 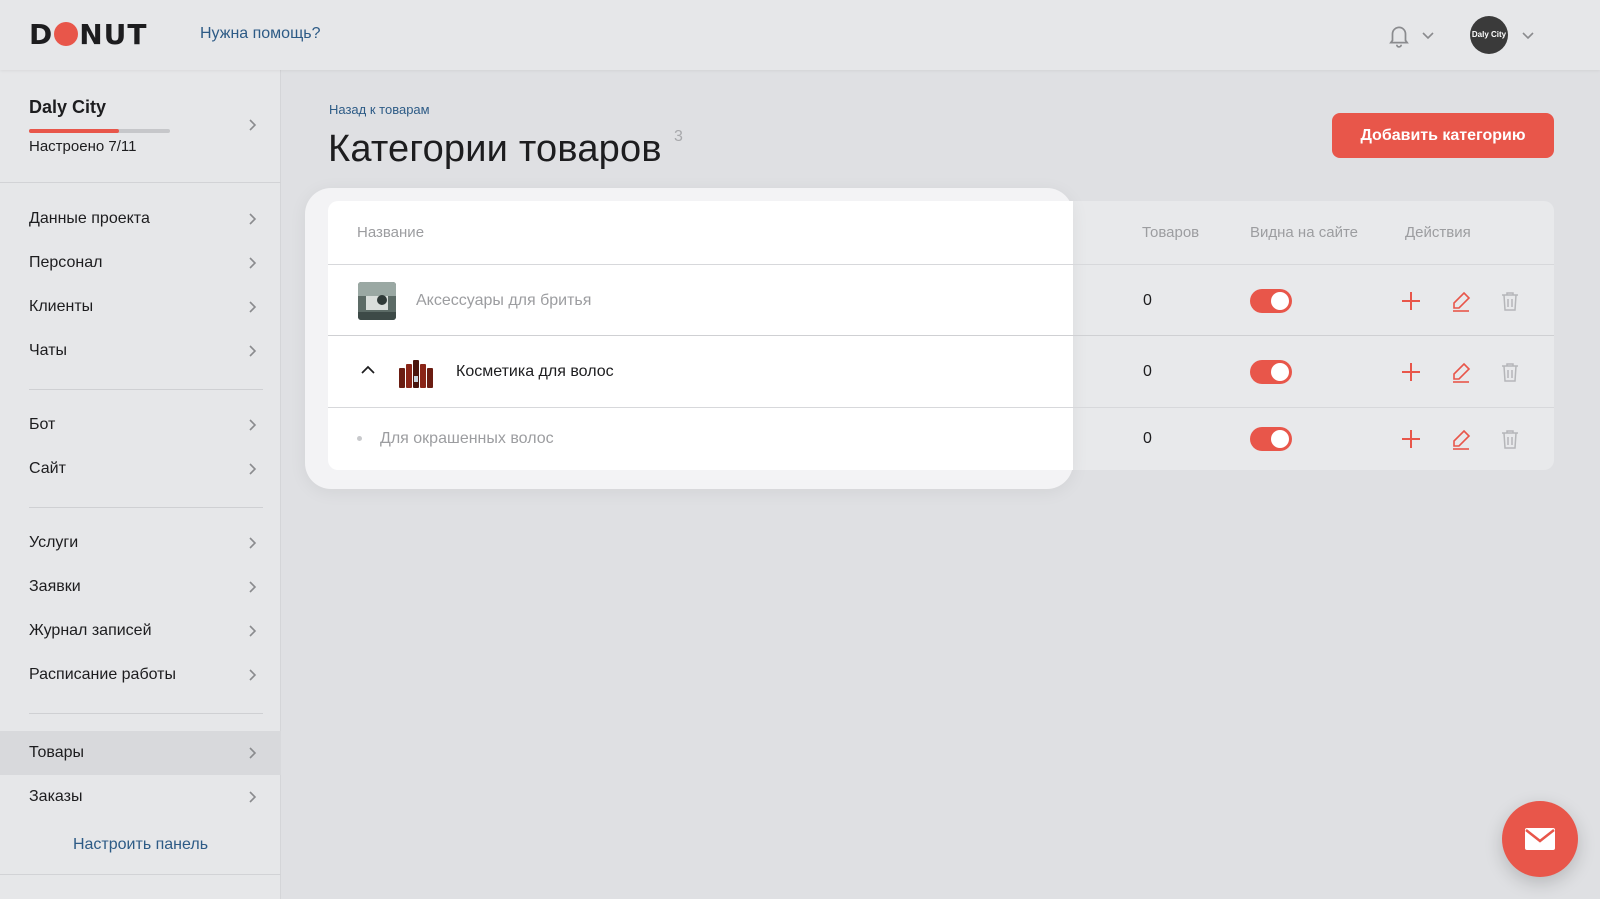 I want to click on category-name: Косметика для волос, so click(x=535, y=372).